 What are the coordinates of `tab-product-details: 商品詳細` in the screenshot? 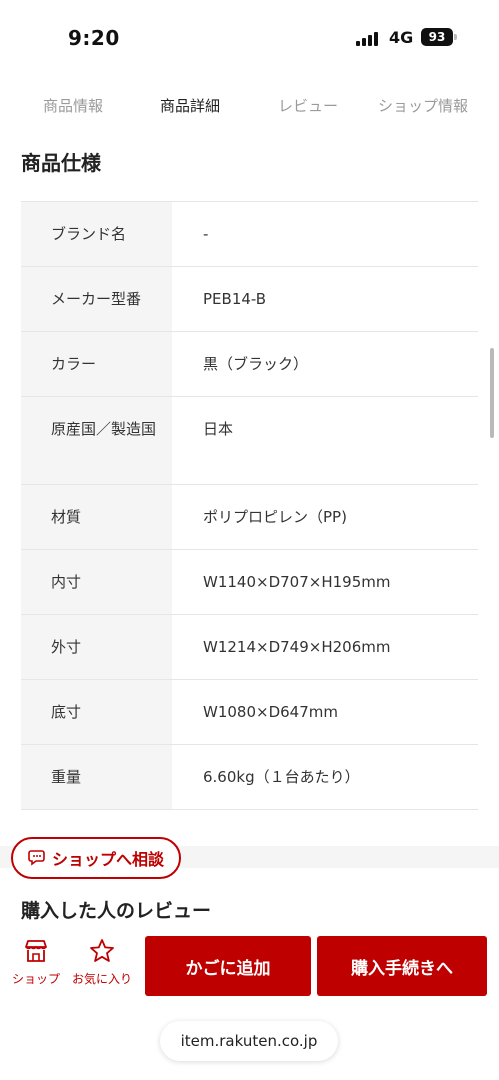 It's located at (190, 105).